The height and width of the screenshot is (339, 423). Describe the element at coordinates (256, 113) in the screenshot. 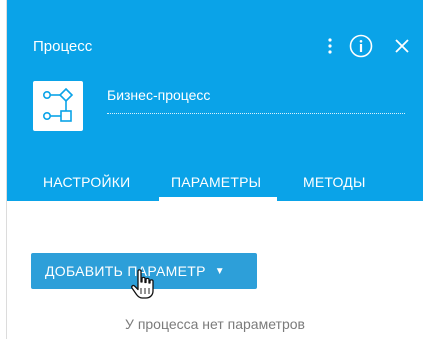

I see `process-name-underline` at that location.